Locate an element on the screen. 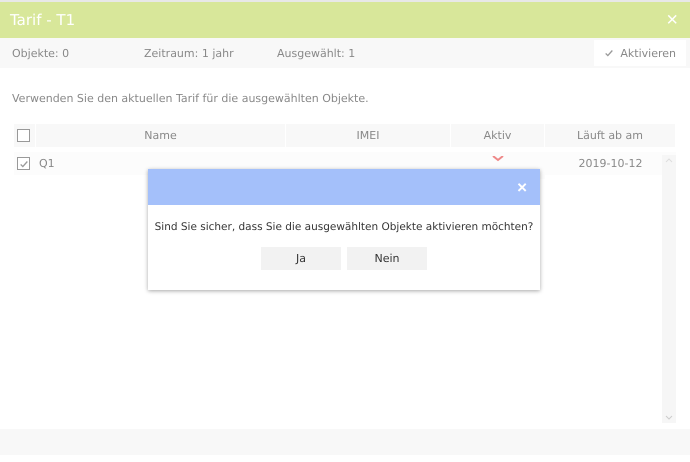  scroll-down-icon is located at coordinates (669, 417).